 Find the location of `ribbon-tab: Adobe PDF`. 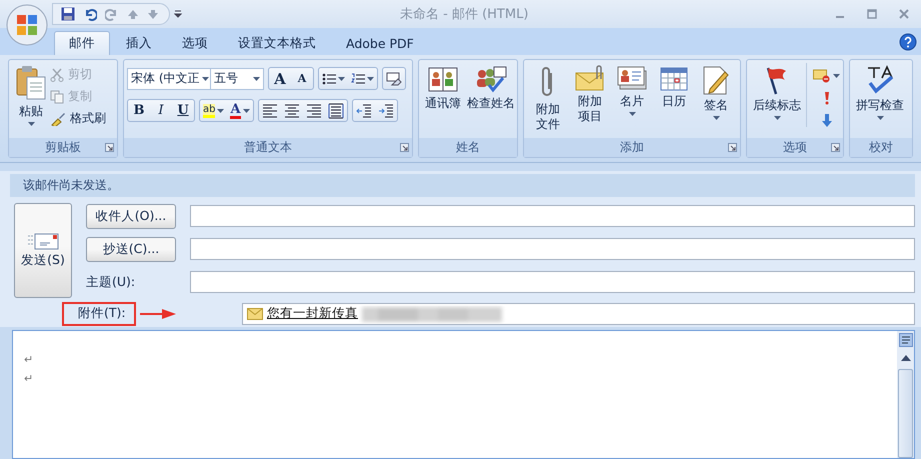

ribbon-tab: Adobe PDF is located at coordinates (380, 43).